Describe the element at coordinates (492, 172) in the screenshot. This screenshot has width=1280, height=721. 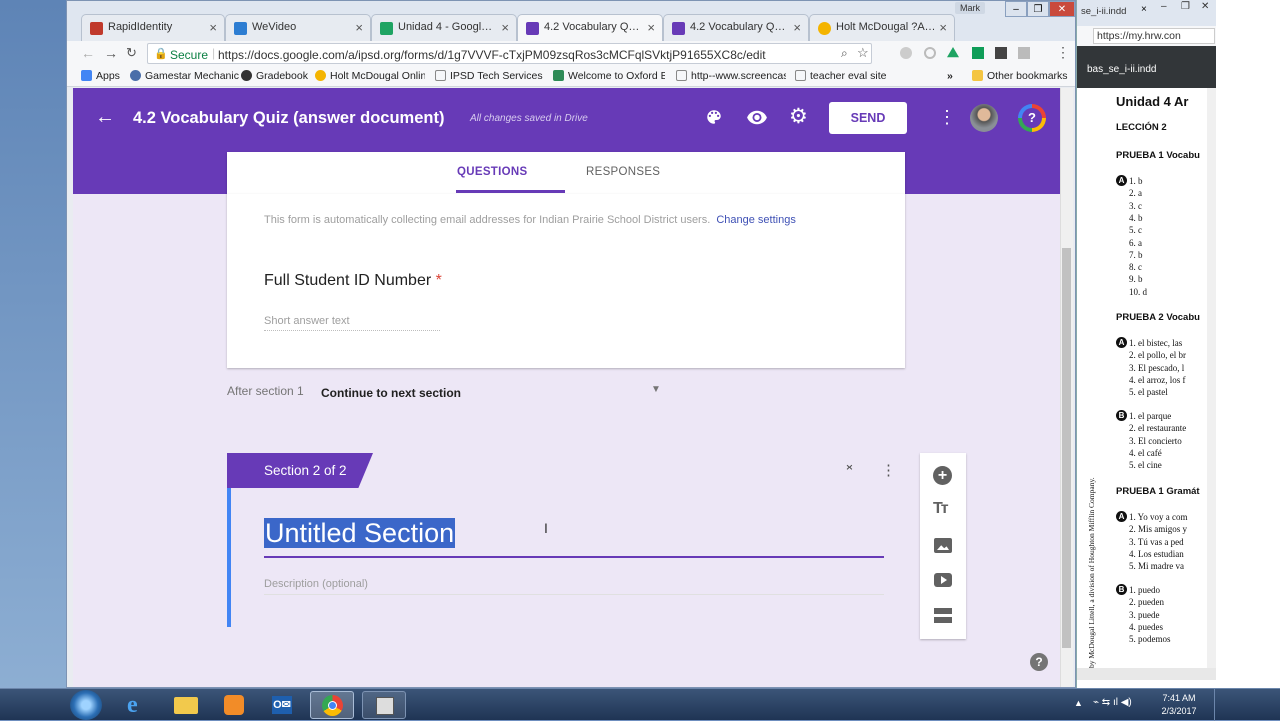
I see `tab-questions: QUESTIONS` at that location.